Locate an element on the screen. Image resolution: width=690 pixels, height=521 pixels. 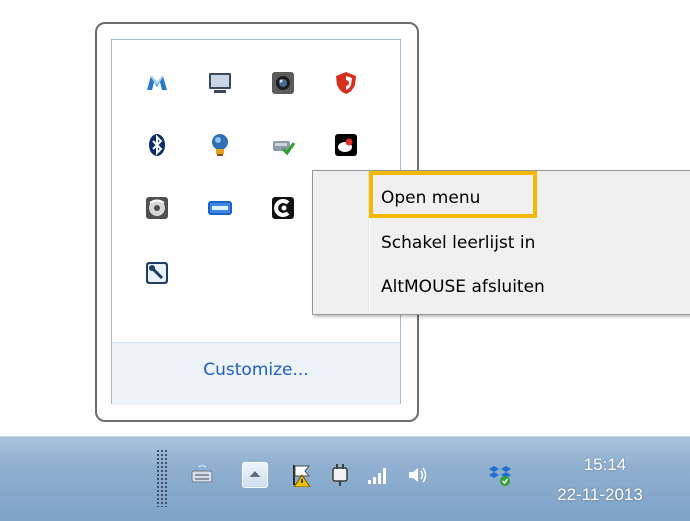
bluetooth-icon is located at coordinates (157, 145).